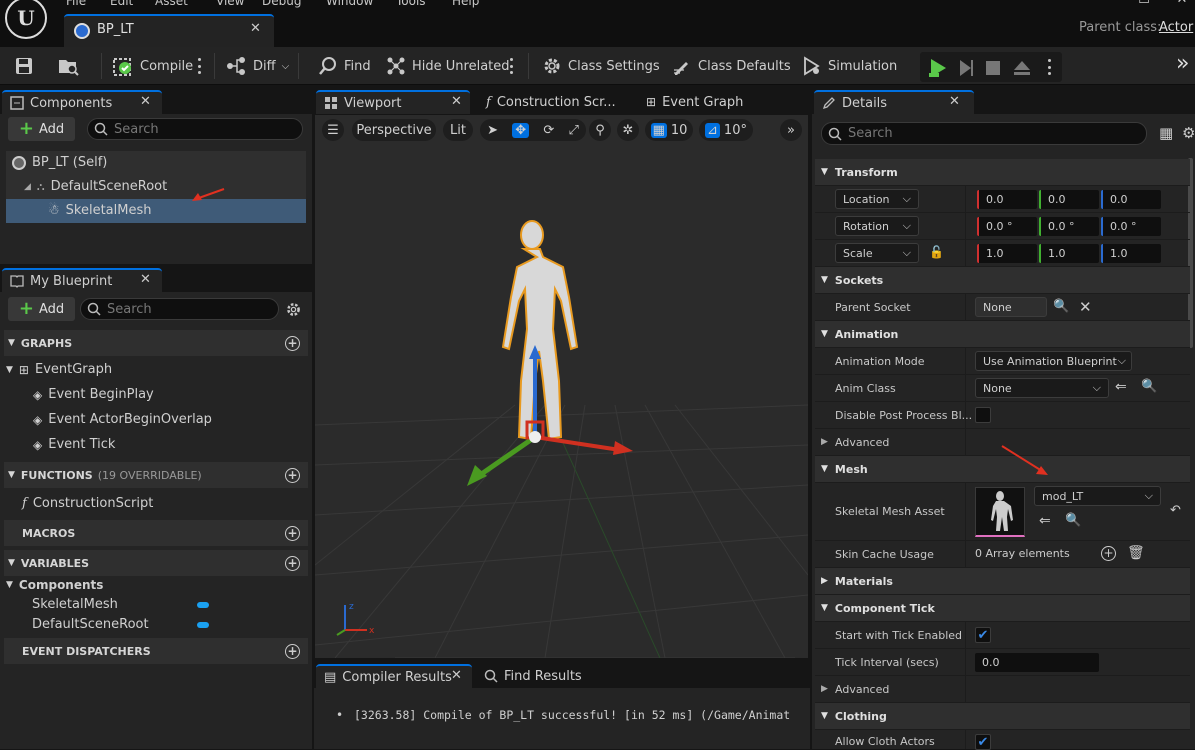 The width and height of the screenshot is (1195, 750). Describe the element at coordinates (87, 503) in the screenshot. I see `construction-script-item: f ConstructionScript` at that location.